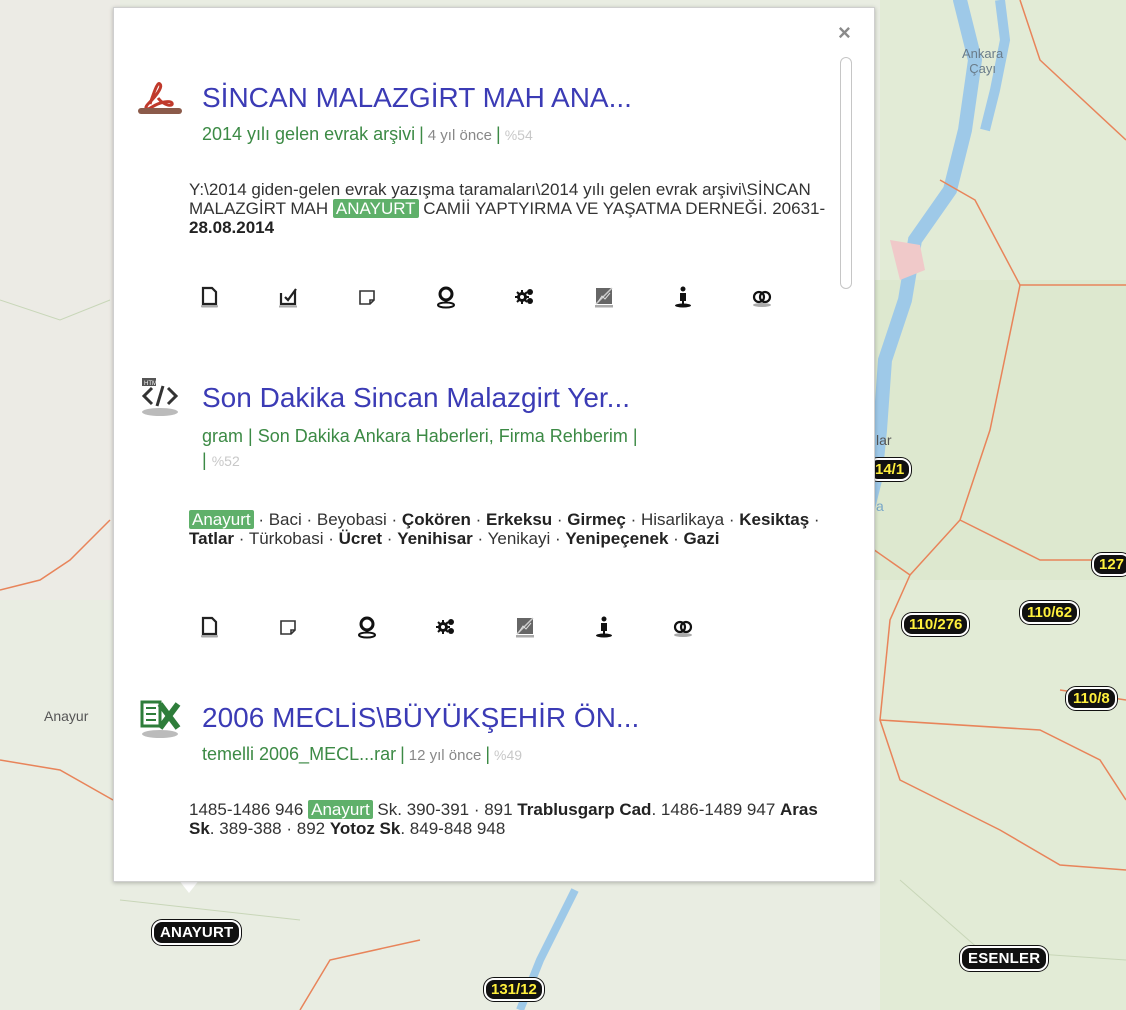 Image resolution: width=1126 pixels, height=1010 pixels. What do you see at coordinates (519, 519) in the screenshot?
I see `bold-term: Erkeksu` at bounding box center [519, 519].